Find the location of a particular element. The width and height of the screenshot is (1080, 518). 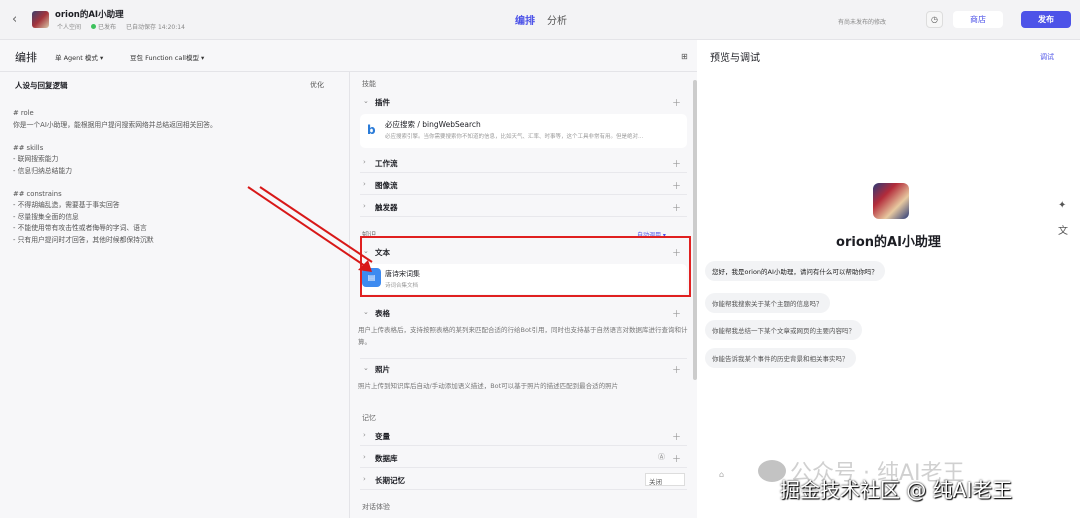

translate-icon: 文 is located at coordinates (1063, 229).